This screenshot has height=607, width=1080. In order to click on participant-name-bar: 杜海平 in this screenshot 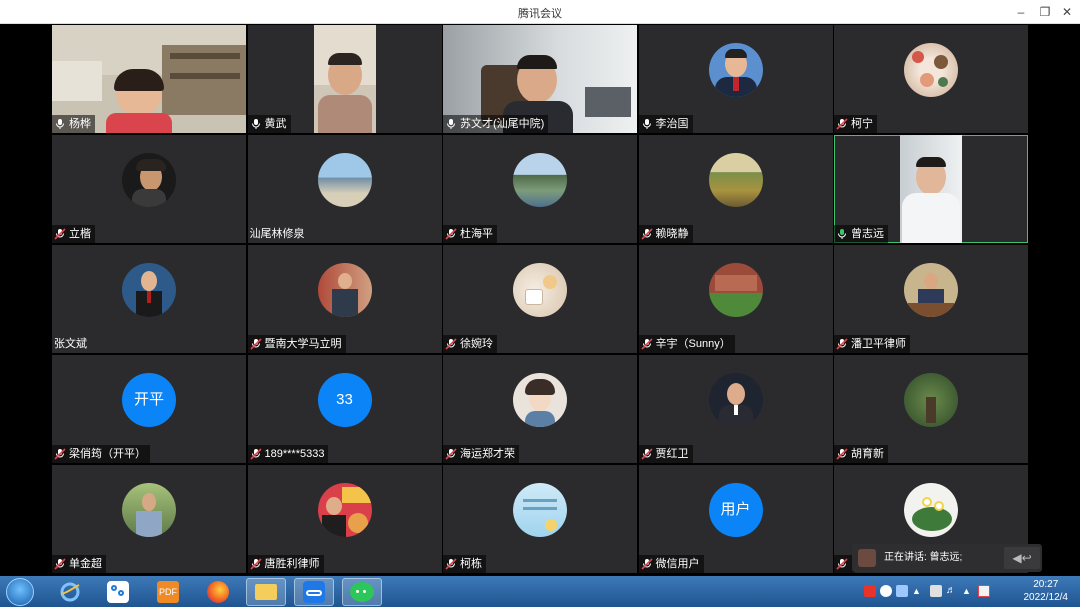, I will do `click(470, 234)`.